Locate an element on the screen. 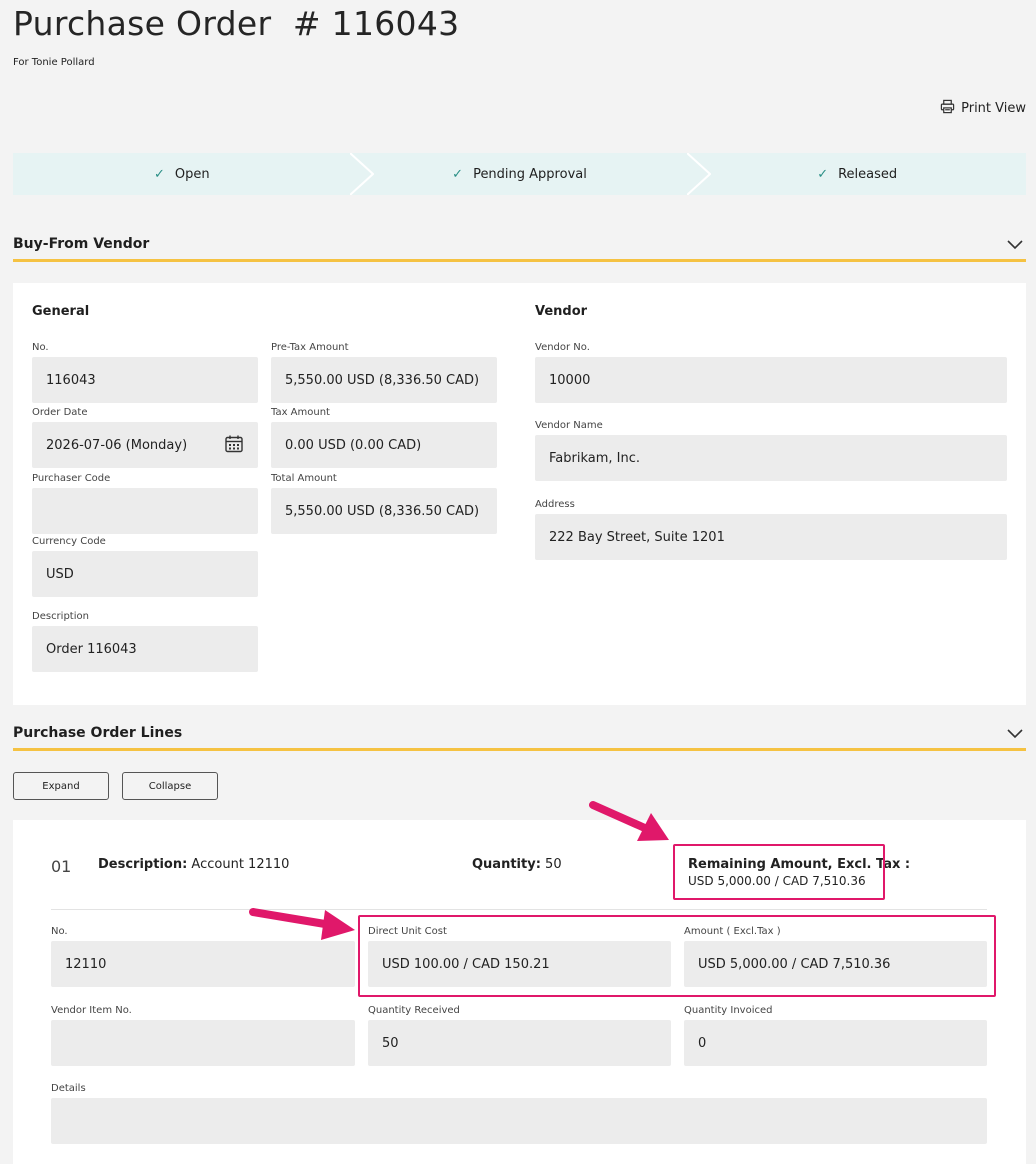 This screenshot has width=1036, height=1164. line-description: Description: Account 12110 is located at coordinates (193, 864).